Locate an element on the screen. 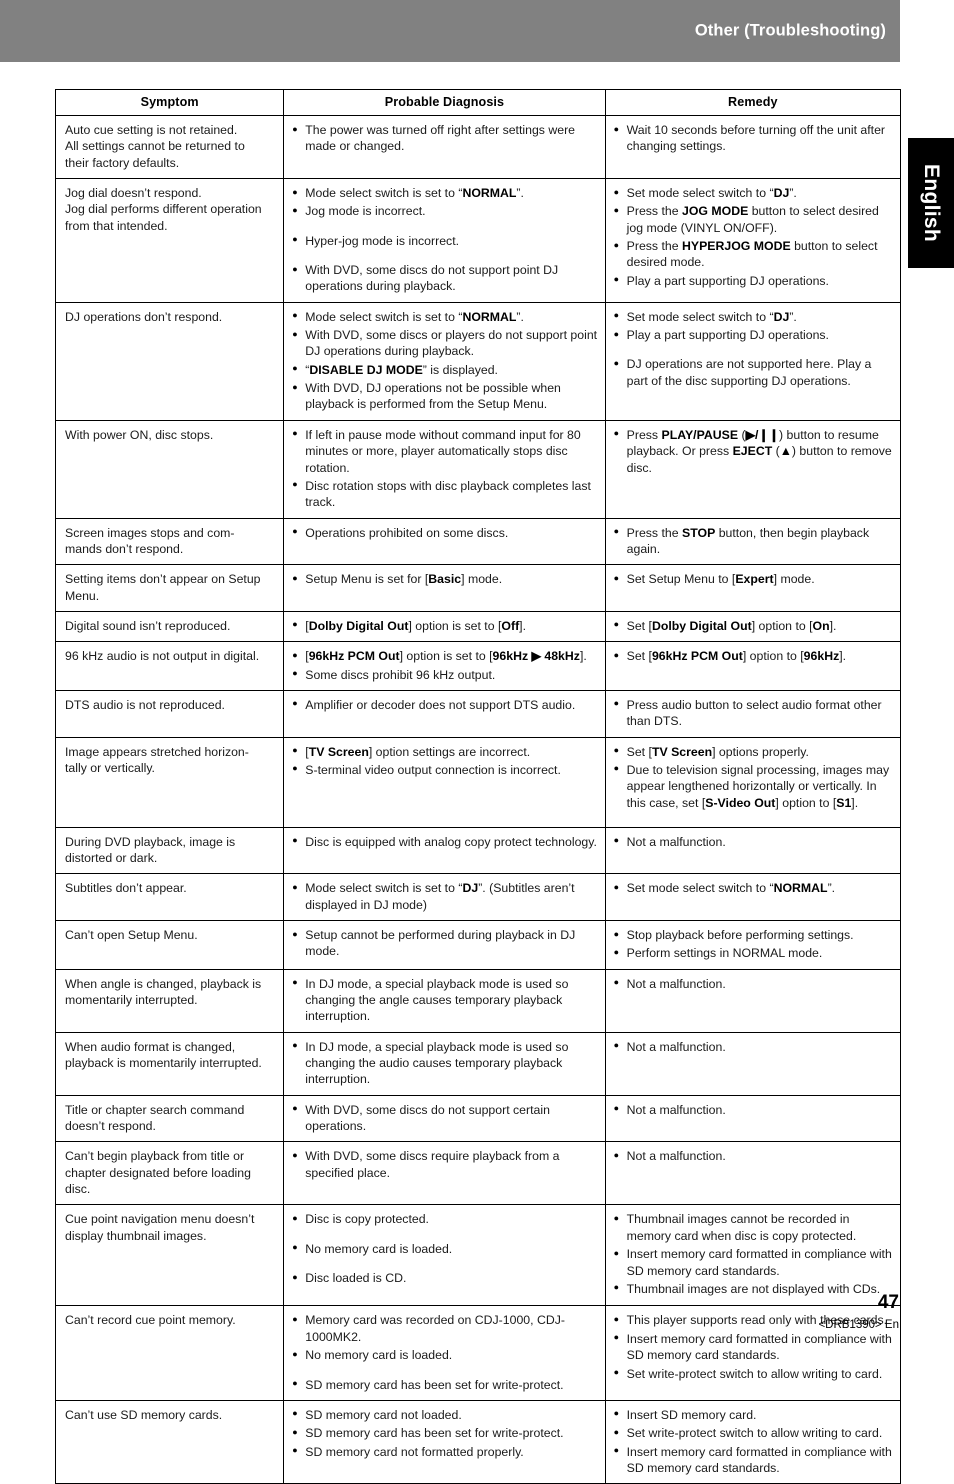 The width and height of the screenshot is (954, 1484). cell-symptom: Can’t open Setup Menu. is located at coordinates (169, 945).